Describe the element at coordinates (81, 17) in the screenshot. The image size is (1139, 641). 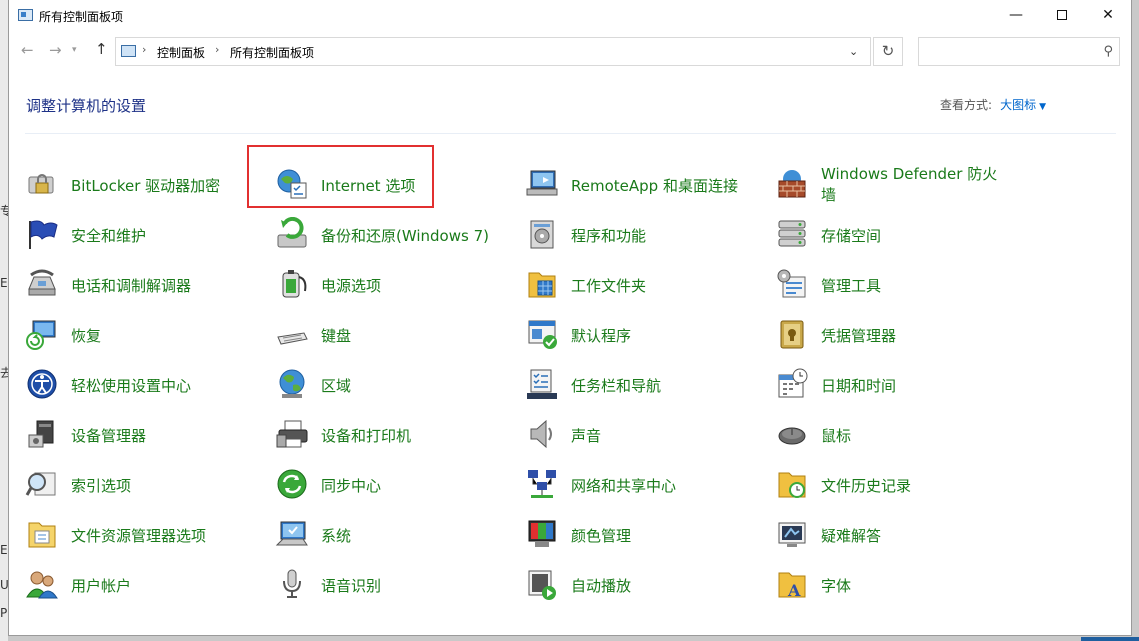
I see `window-title: 所有控制面板项` at that location.